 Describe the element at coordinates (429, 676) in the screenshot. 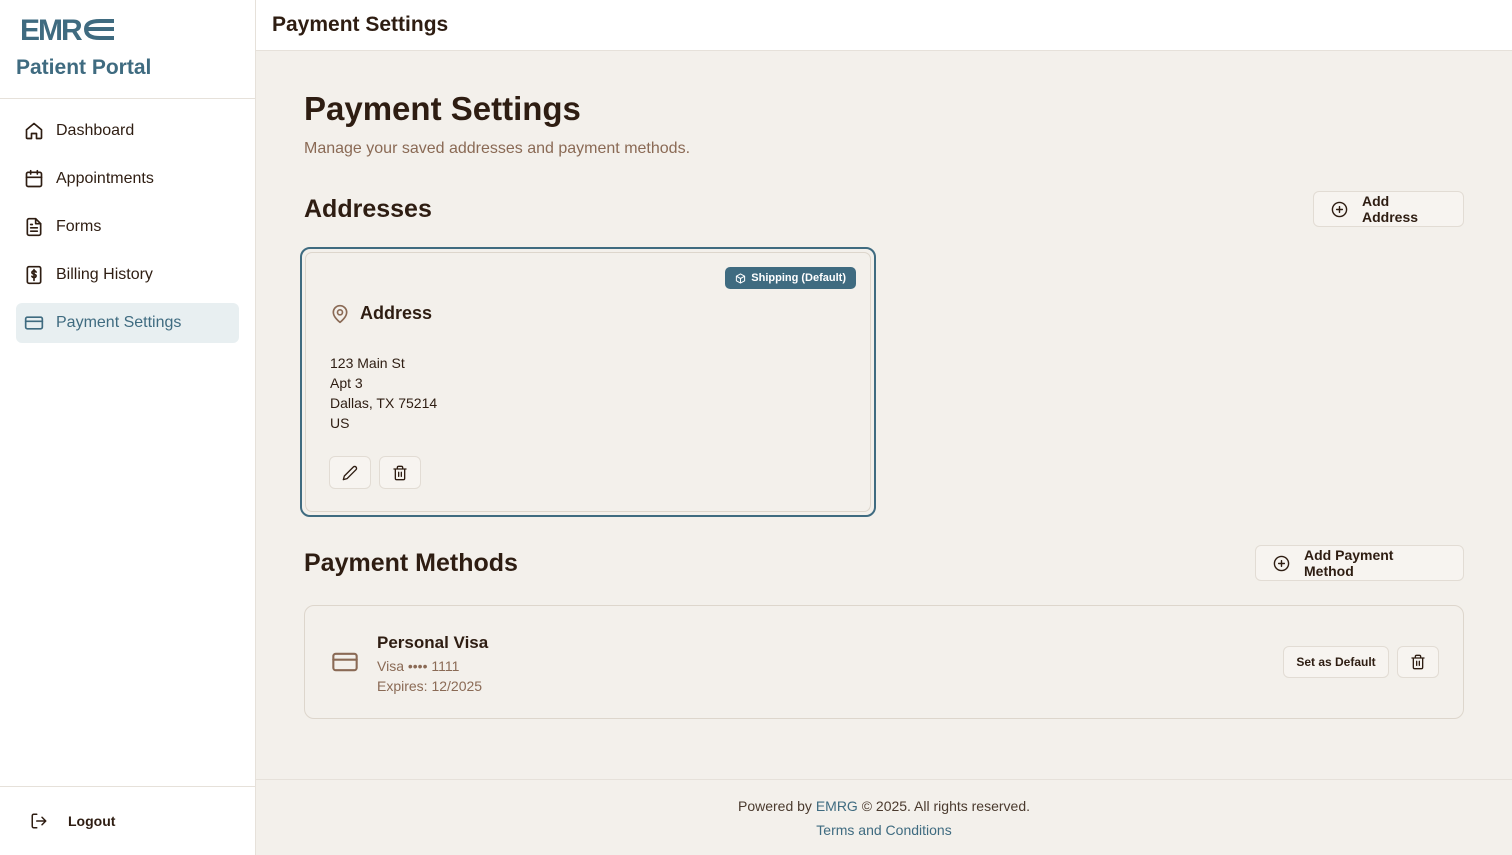

I see `payment-method-details: Visa •••• 1111 Expires: 12/2025` at that location.